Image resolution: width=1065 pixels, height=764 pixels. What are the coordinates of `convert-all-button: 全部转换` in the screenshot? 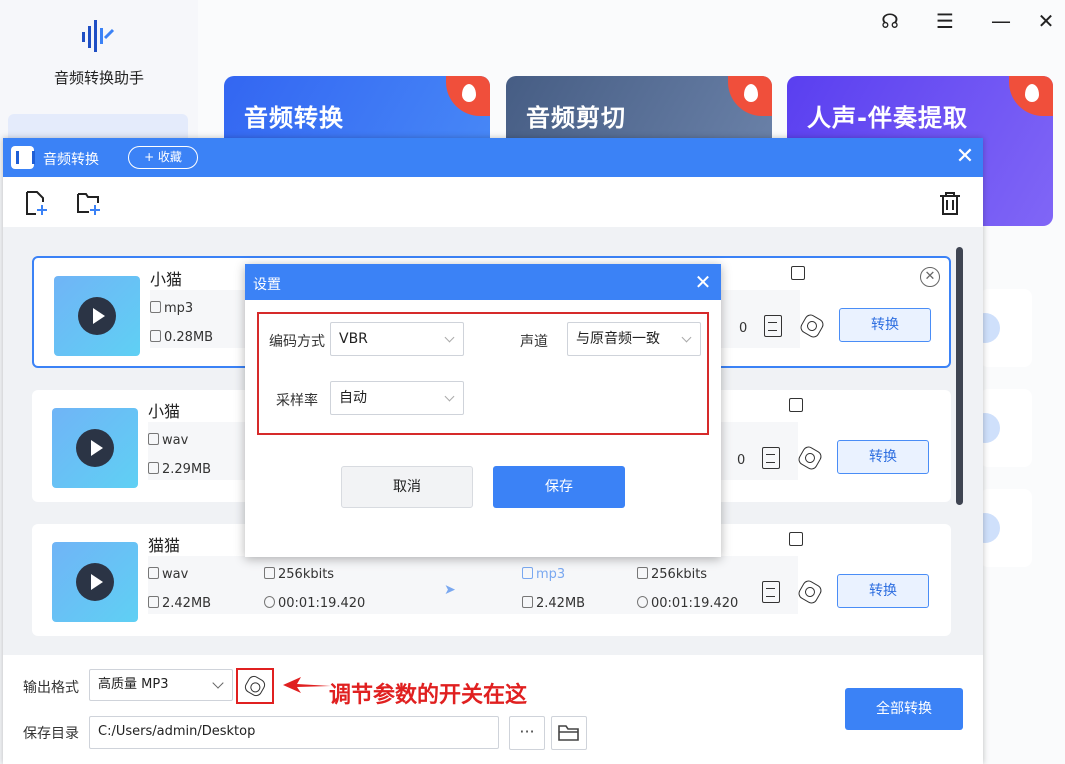 It's located at (904, 709).